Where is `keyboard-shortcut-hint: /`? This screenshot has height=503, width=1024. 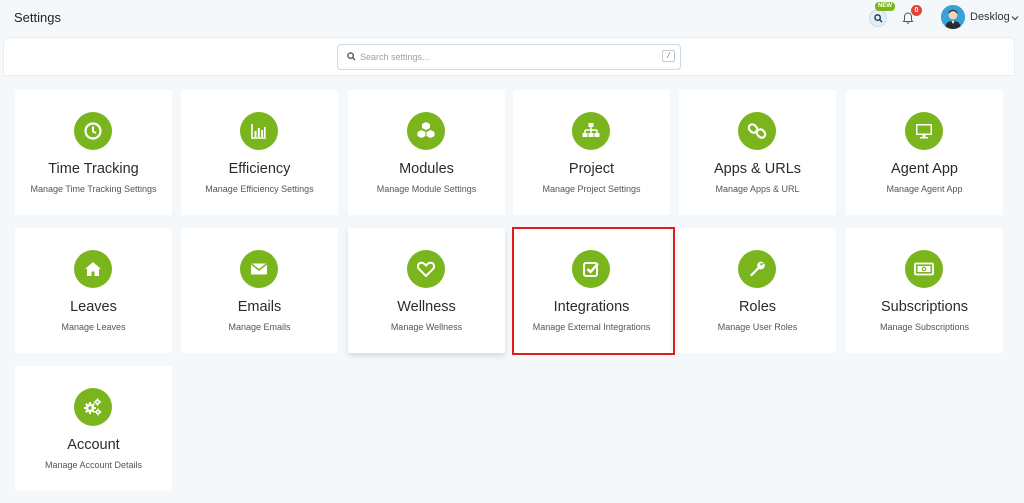 keyboard-shortcut-hint: / is located at coordinates (668, 56).